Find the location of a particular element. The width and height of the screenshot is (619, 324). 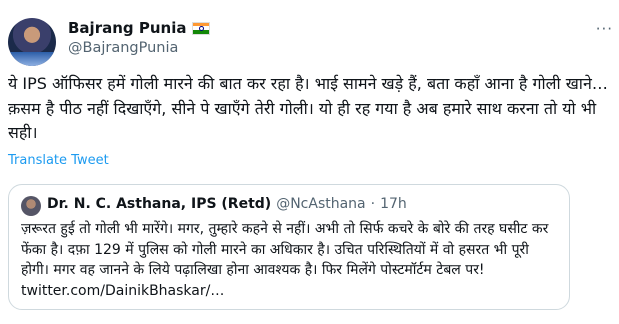

author-name-row: Bajrang Punia is located at coordinates (139, 28).